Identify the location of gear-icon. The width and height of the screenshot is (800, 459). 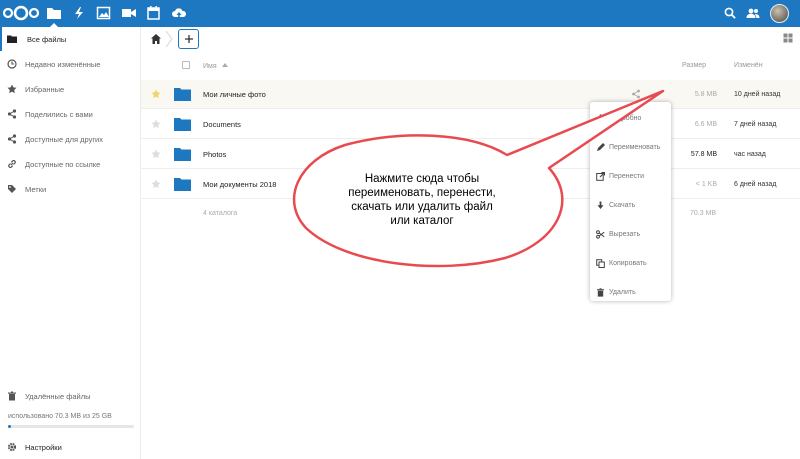
(12, 447).